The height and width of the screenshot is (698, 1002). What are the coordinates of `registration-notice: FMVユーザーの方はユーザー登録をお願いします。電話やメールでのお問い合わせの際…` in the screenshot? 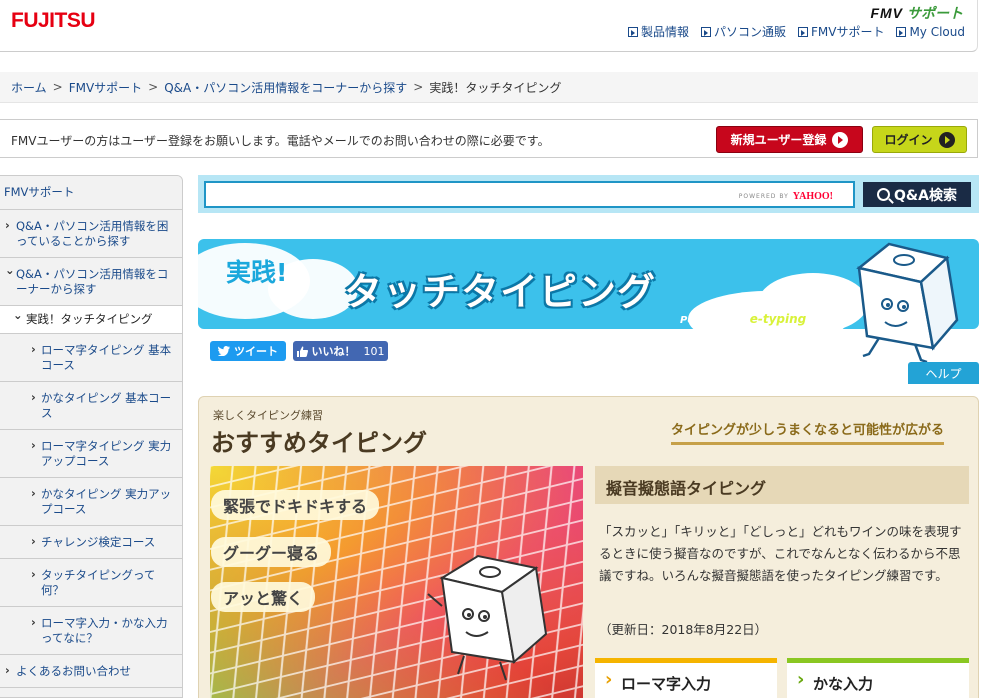 It's located at (489, 138).